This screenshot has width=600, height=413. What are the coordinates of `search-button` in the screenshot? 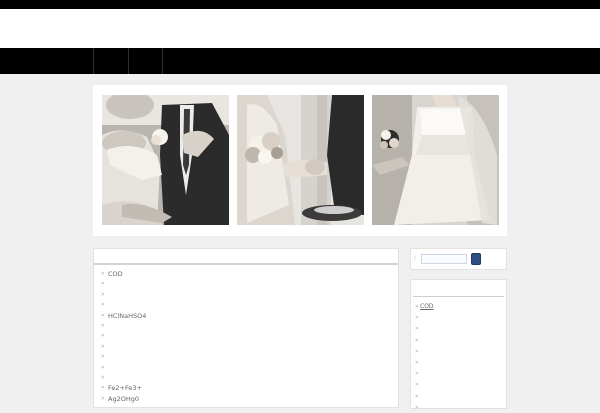 It's located at (476, 259).